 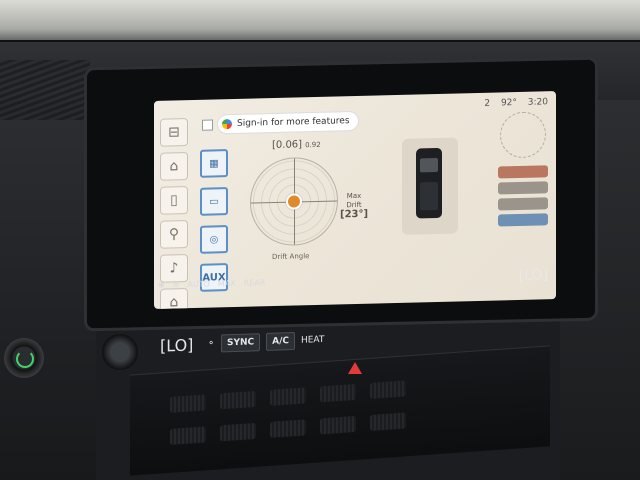 I want to click on gauge-indicator, so click(x=294, y=201).